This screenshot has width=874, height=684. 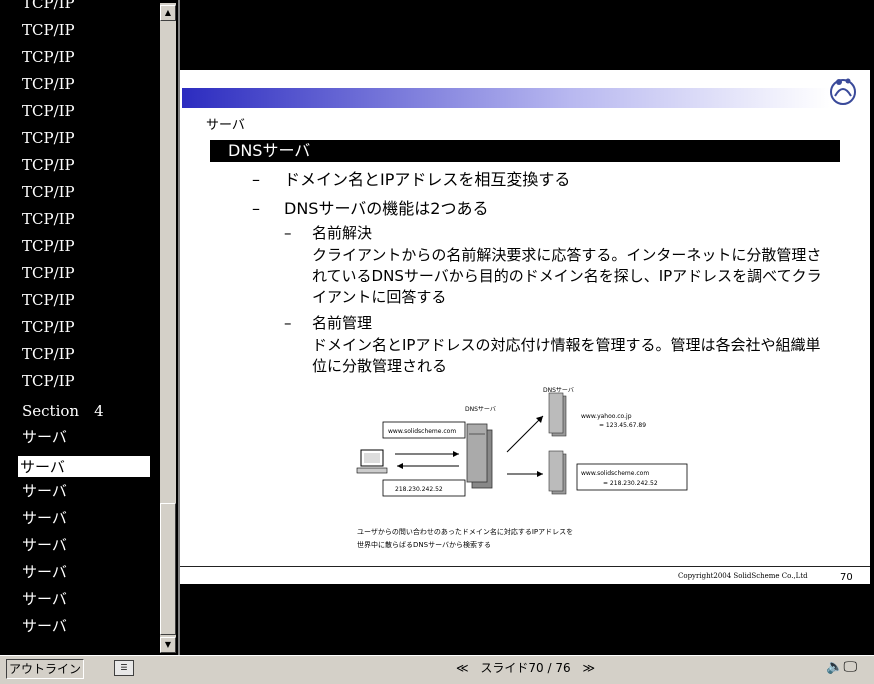 What do you see at coordinates (386, 208) in the screenshot?
I see `bullet-2-text: DNSサーバの機能は2つある` at bounding box center [386, 208].